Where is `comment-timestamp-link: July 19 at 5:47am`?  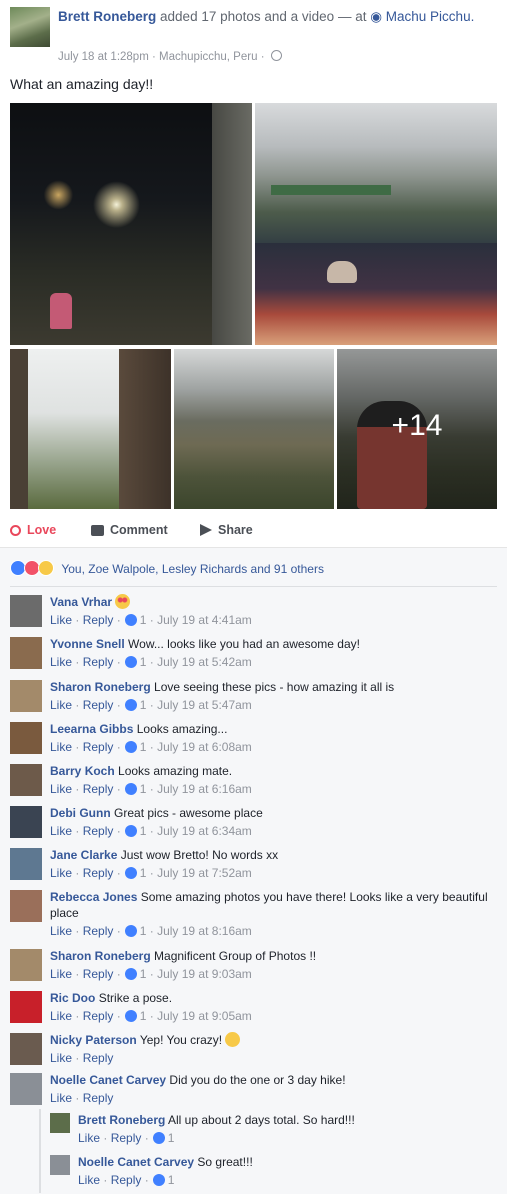 comment-timestamp-link: July 19 at 5:47am is located at coordinates (204, 705).